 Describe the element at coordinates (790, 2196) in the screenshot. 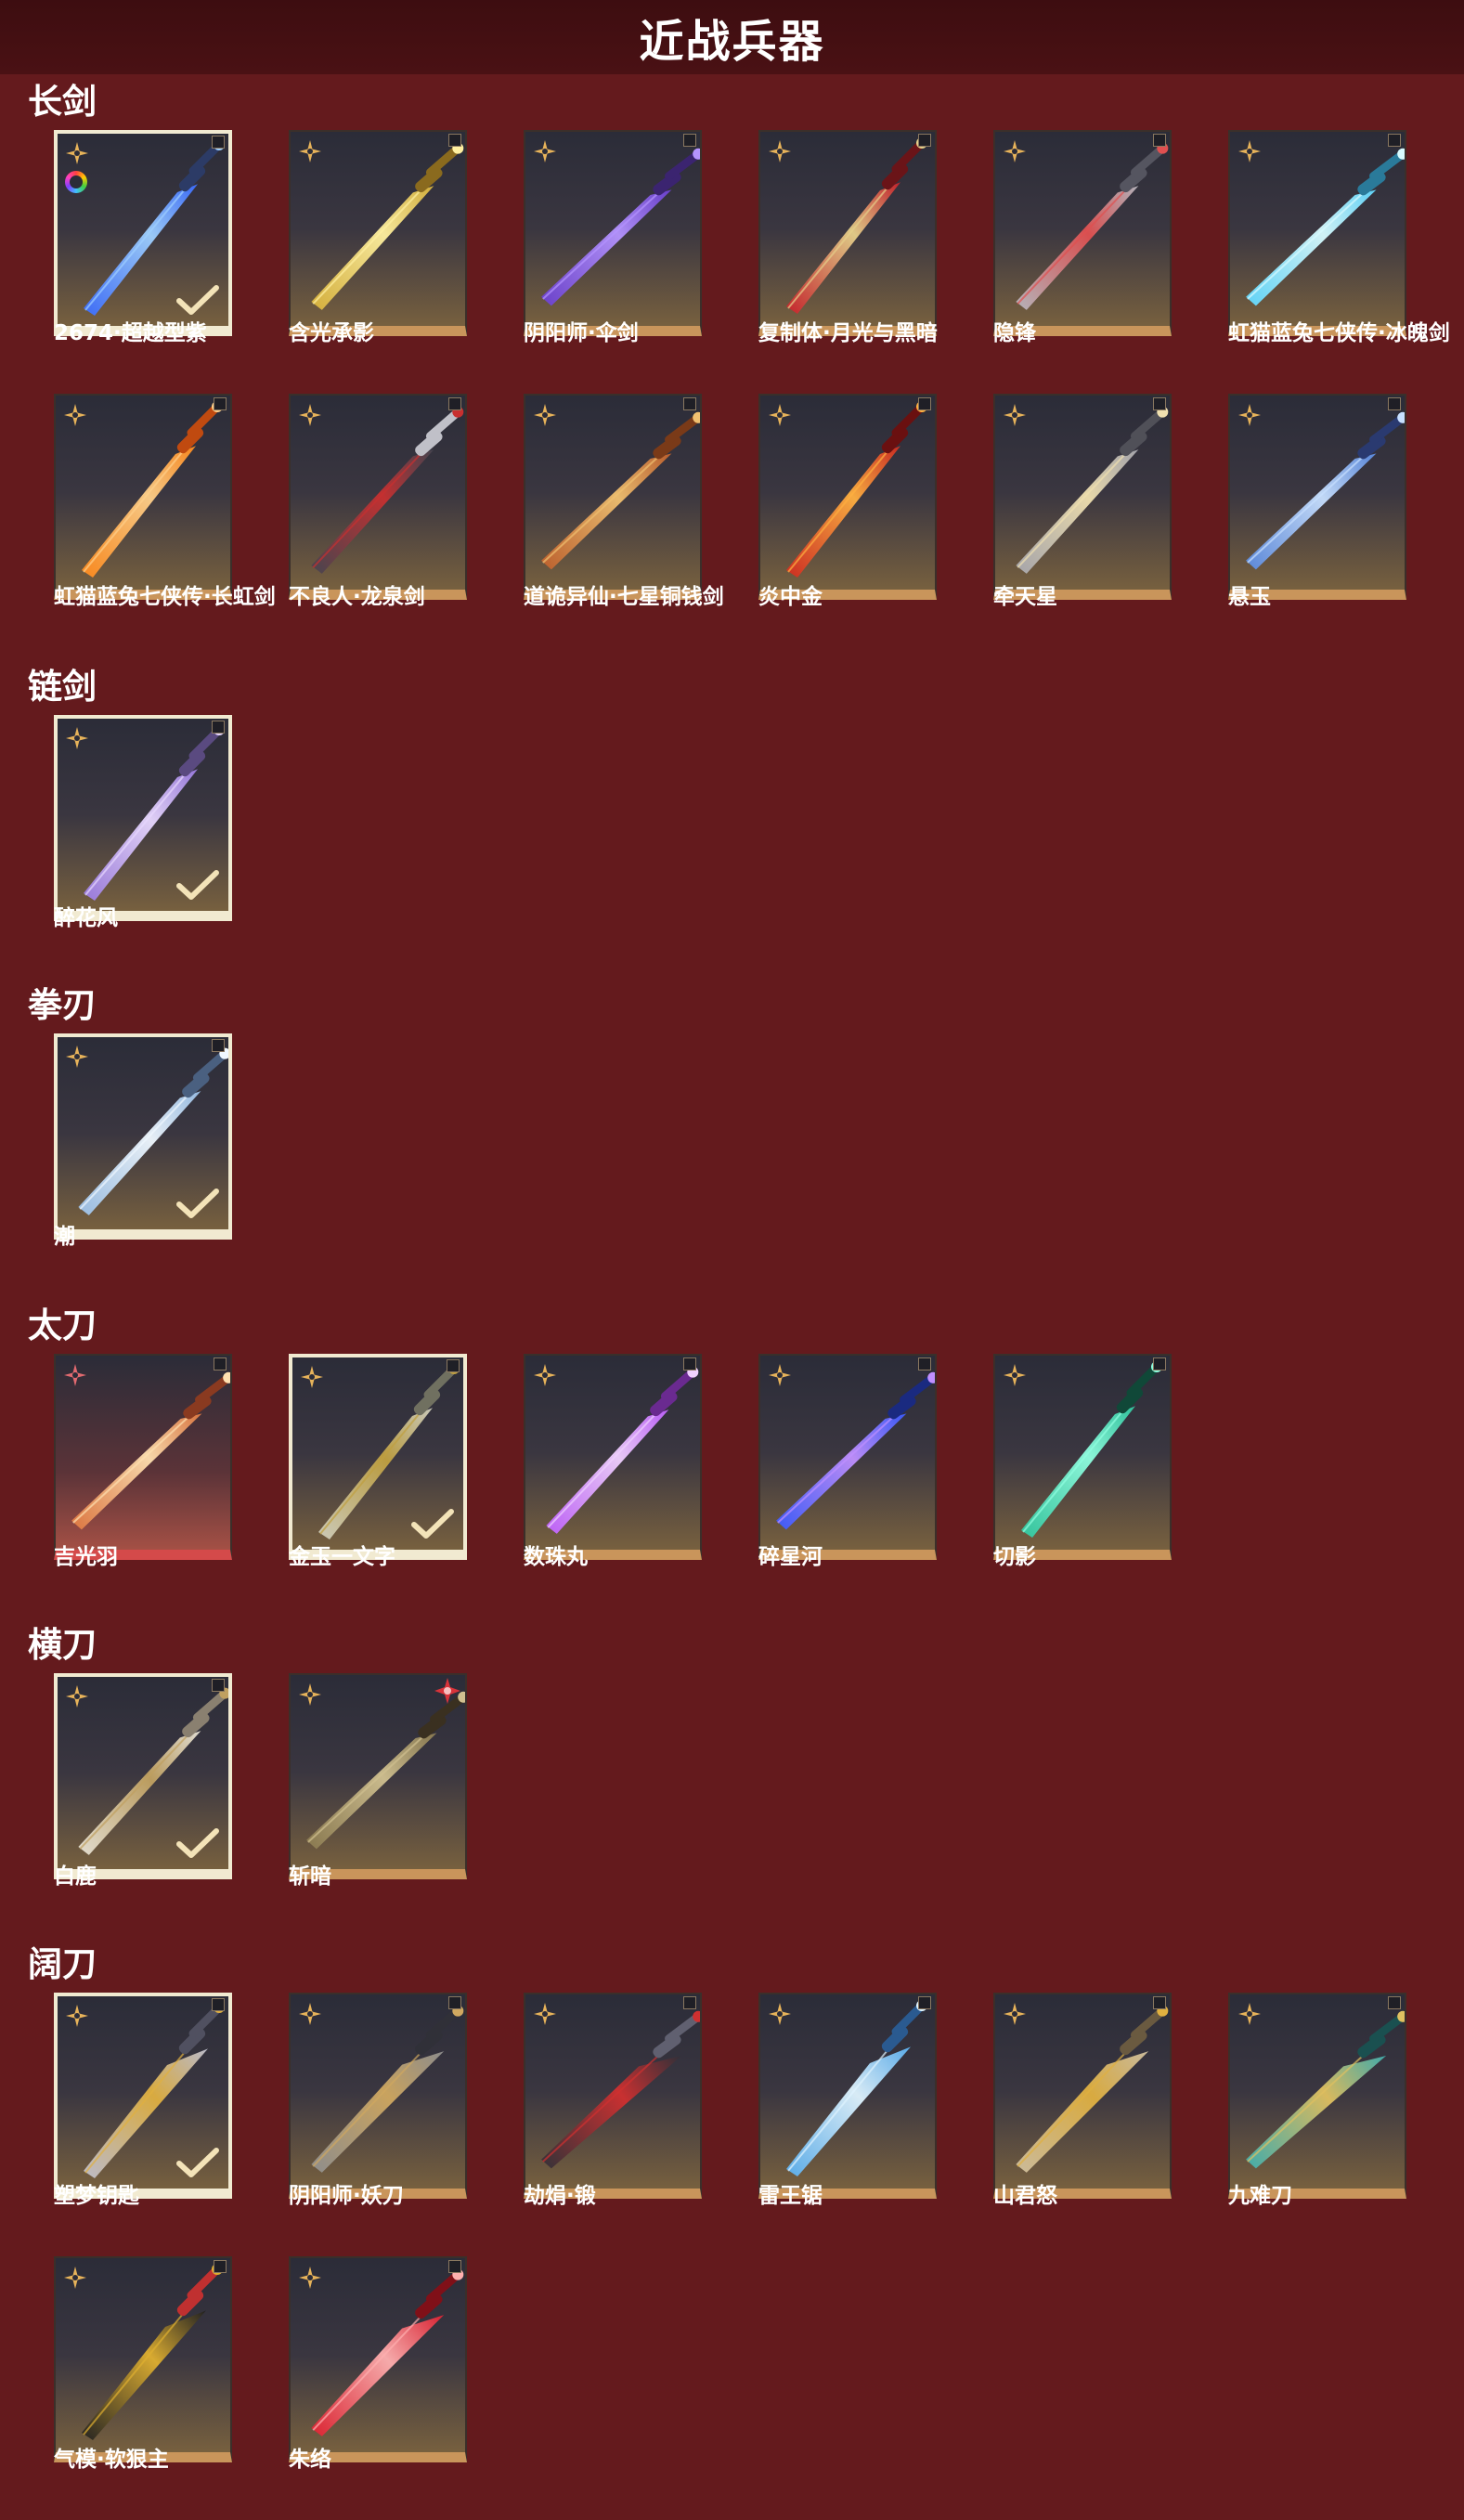

I see `weapon-name: 雷王锯` at that location.